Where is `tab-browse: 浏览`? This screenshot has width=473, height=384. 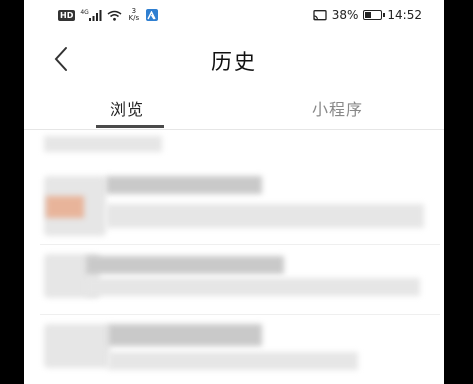
tab-browse: 浏览 is located at coordinates (127, 108).